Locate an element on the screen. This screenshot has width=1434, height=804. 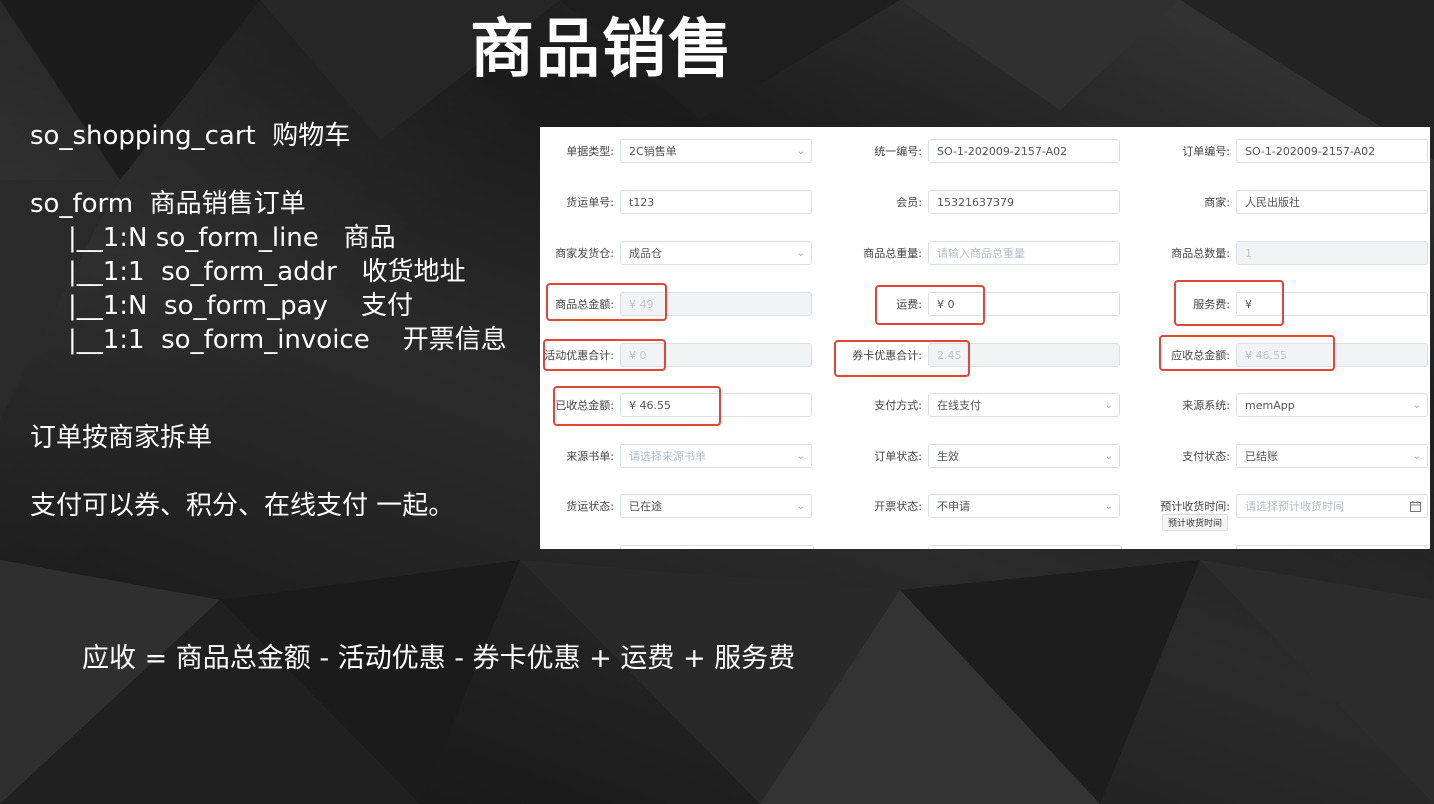
field-label: 单据类型: is located at coordinates (590, 151).